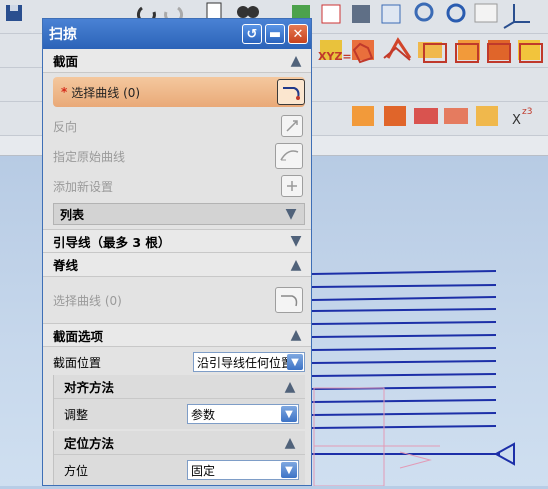 This screenshot has height=489, width=548. What do you see at coordinates (177, 61) in the screenshot?
I see `section-cross-header: 截面 ▲` at bounding box center [177, 61].